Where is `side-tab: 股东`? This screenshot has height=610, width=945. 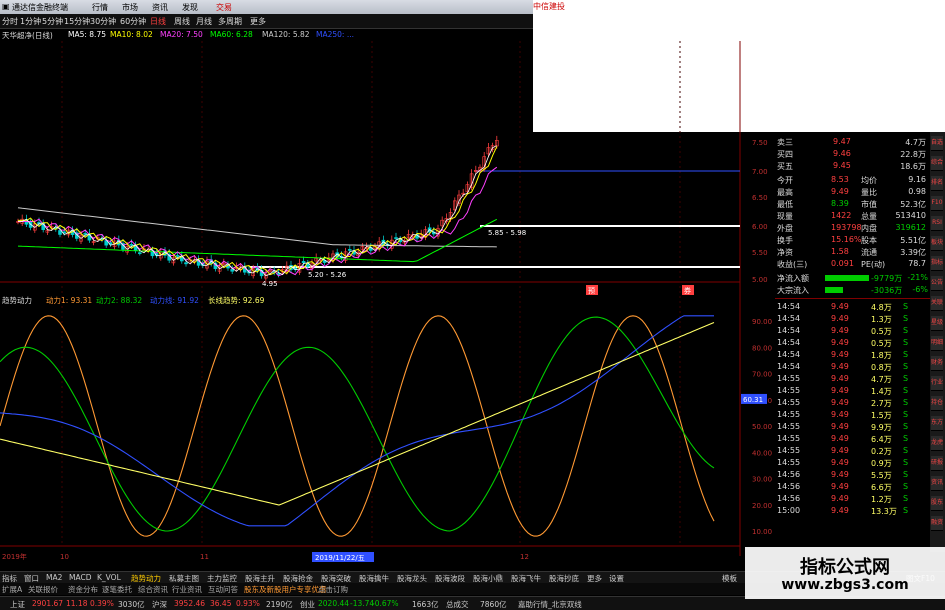
side-tab: 股东 is located at coordinates (937, 503).